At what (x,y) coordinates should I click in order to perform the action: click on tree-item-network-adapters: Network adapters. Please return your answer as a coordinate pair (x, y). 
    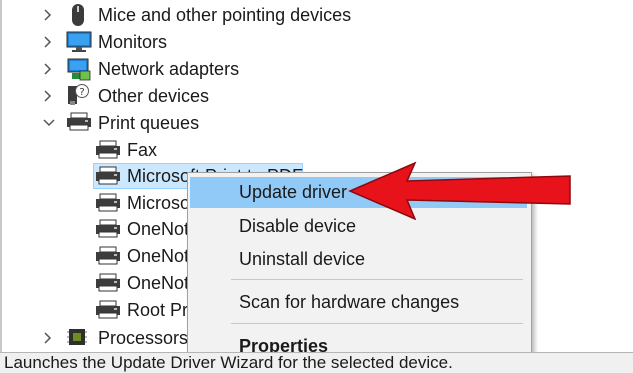
    Looking at the image, I should click on (316, 69).